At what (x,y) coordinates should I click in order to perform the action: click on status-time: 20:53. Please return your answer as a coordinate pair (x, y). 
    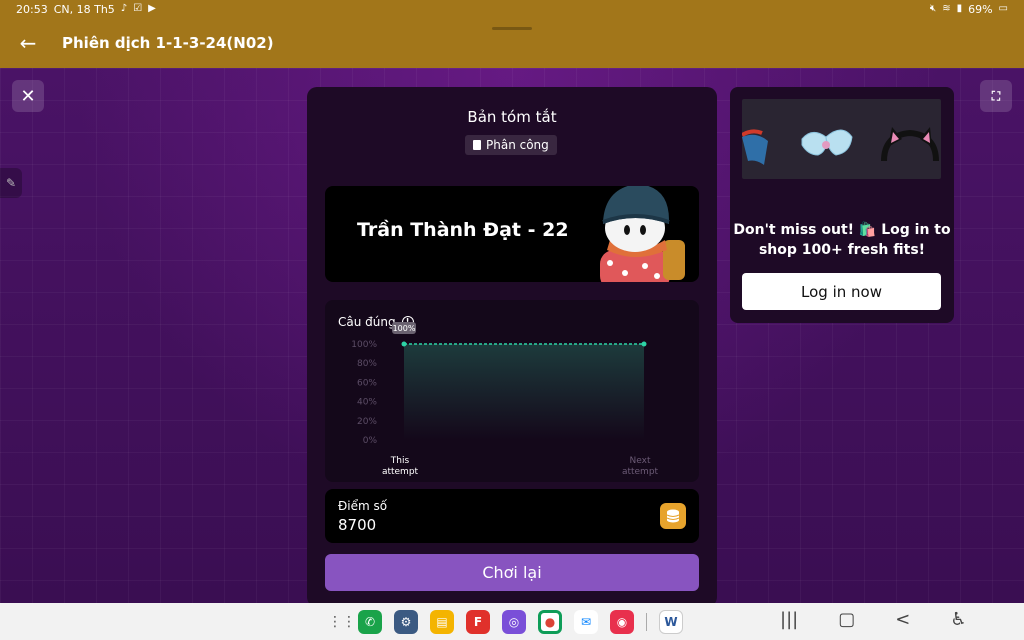
    Looking at the image, I should click on (32, 9).